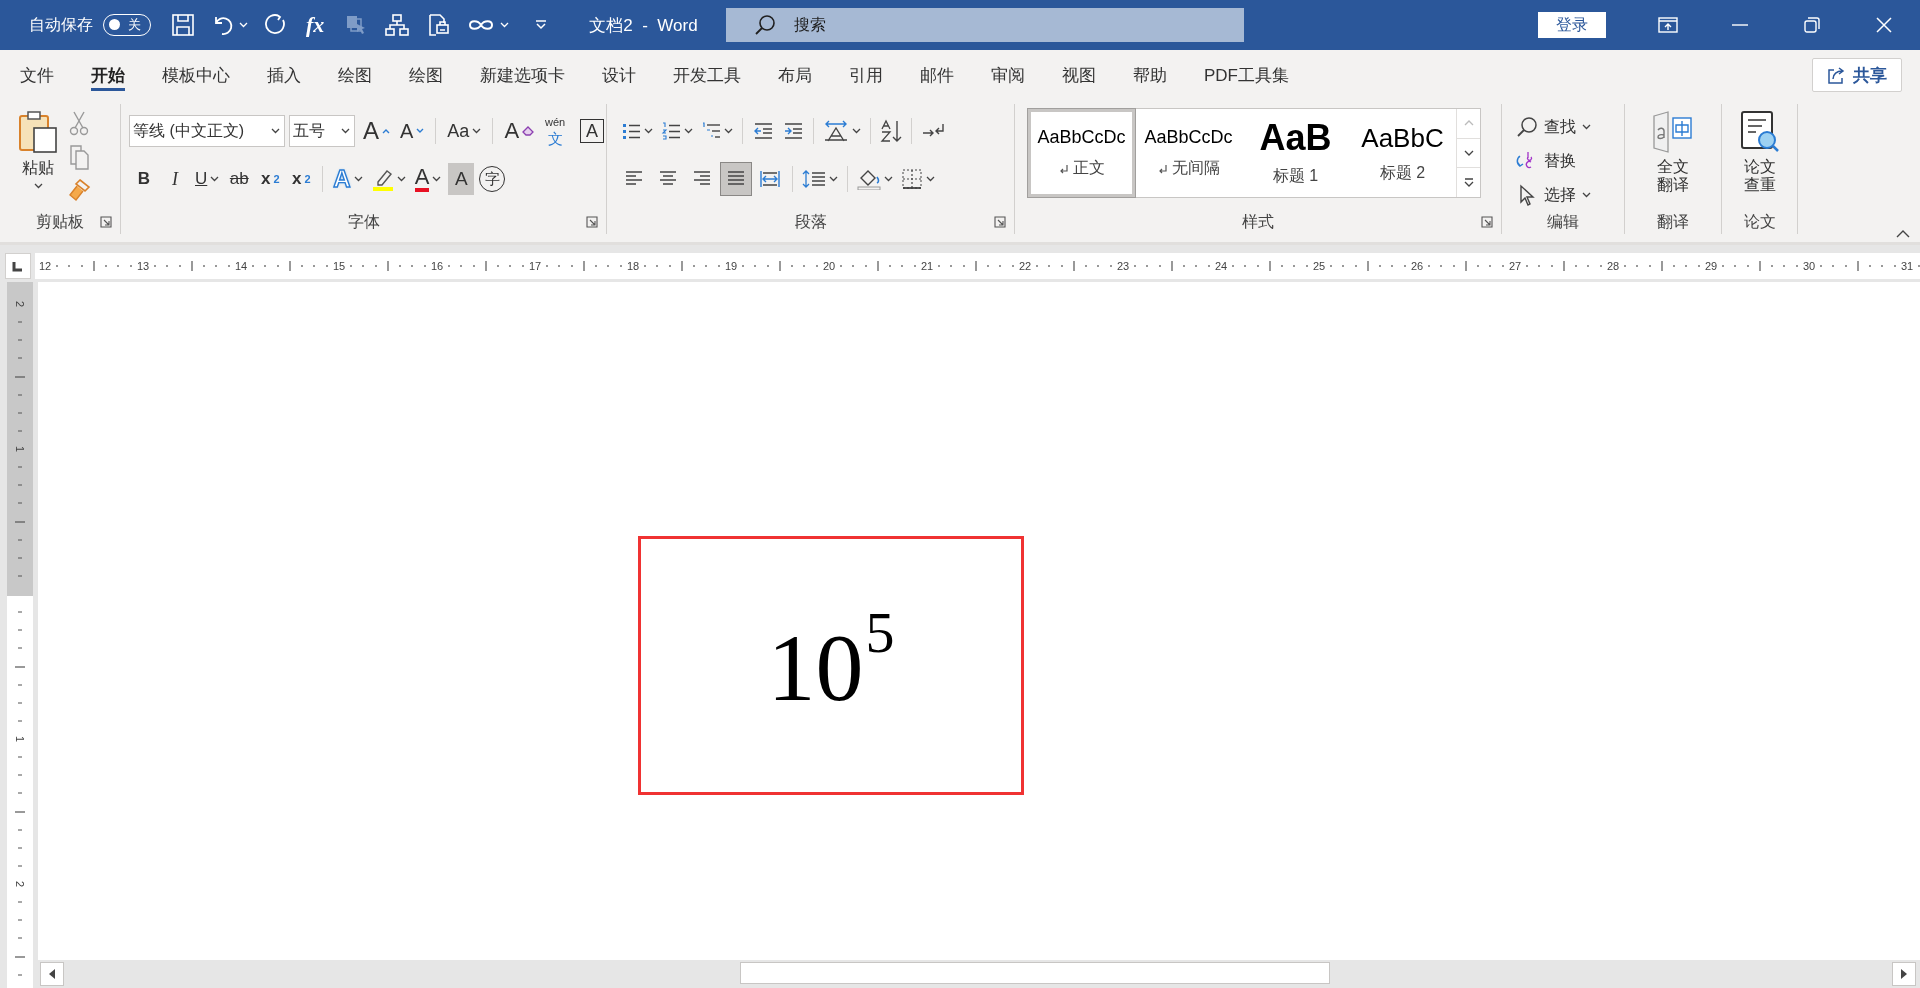 The width and height of the screenshot is (1920, 988). What do you see at coordinates (183, 25) in the screenshot?
I see `save-button` at bounding box center [183, 25].